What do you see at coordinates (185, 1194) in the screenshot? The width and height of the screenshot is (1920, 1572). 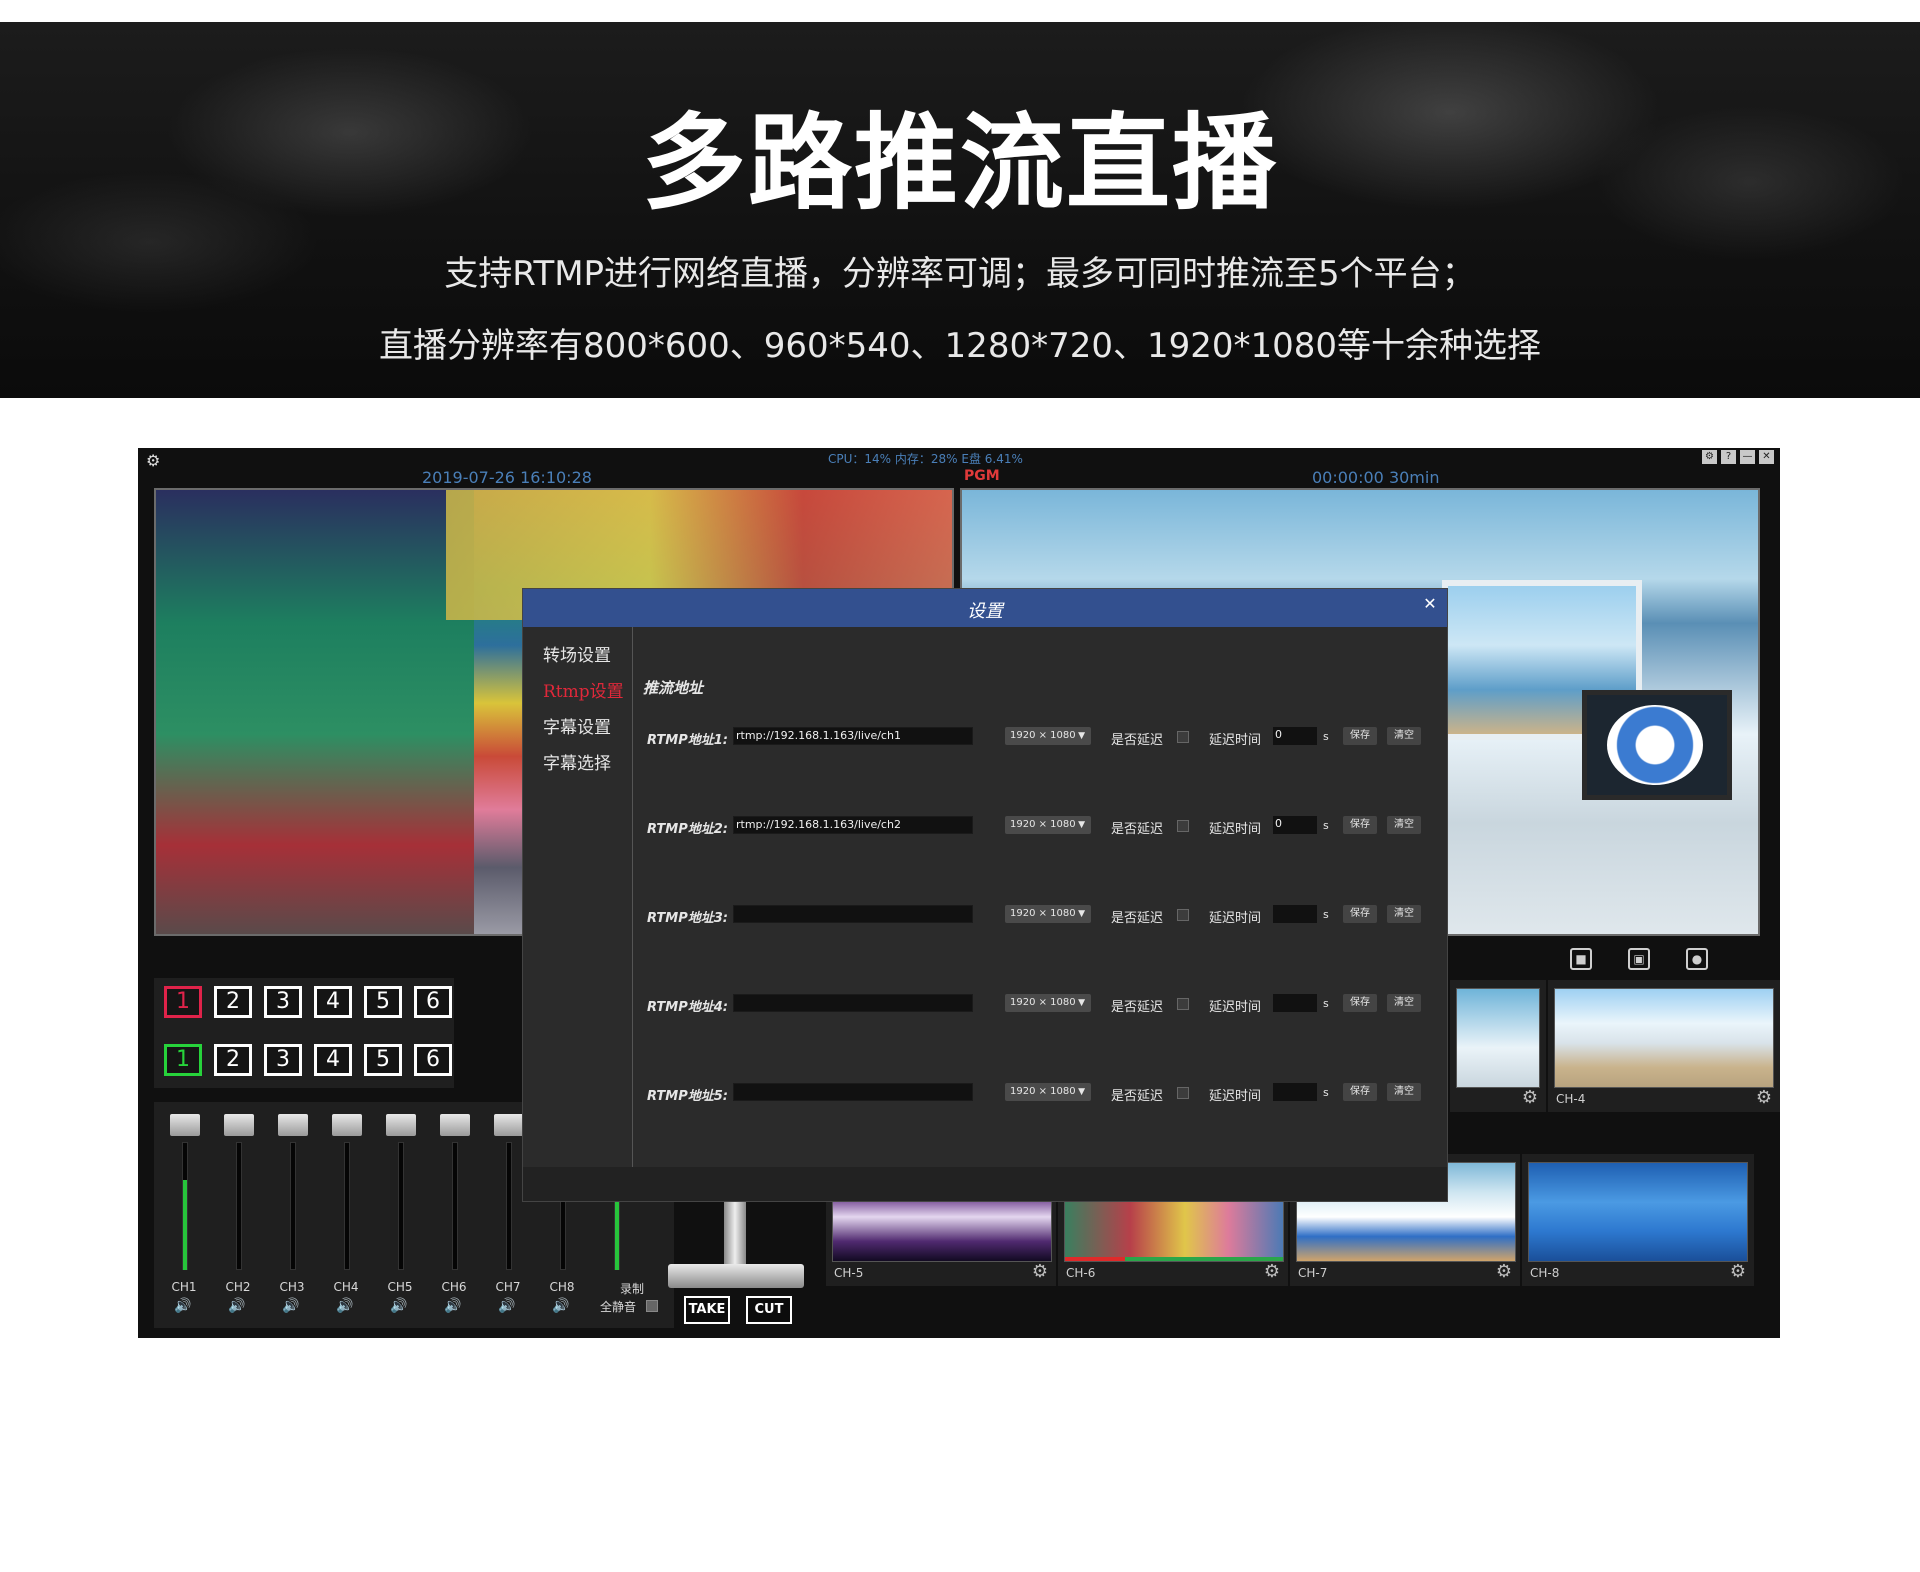 I see `fader-ch1` at bounding box center [185, 1194].